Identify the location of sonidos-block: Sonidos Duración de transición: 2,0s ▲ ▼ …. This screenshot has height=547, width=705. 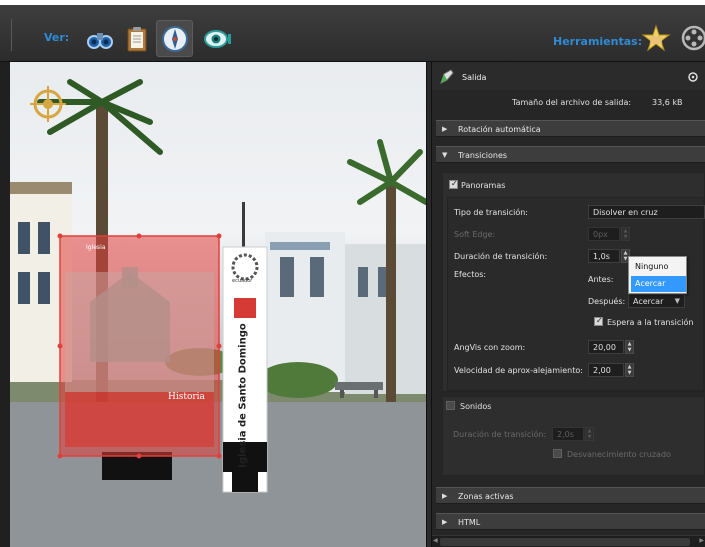
(573, 436).